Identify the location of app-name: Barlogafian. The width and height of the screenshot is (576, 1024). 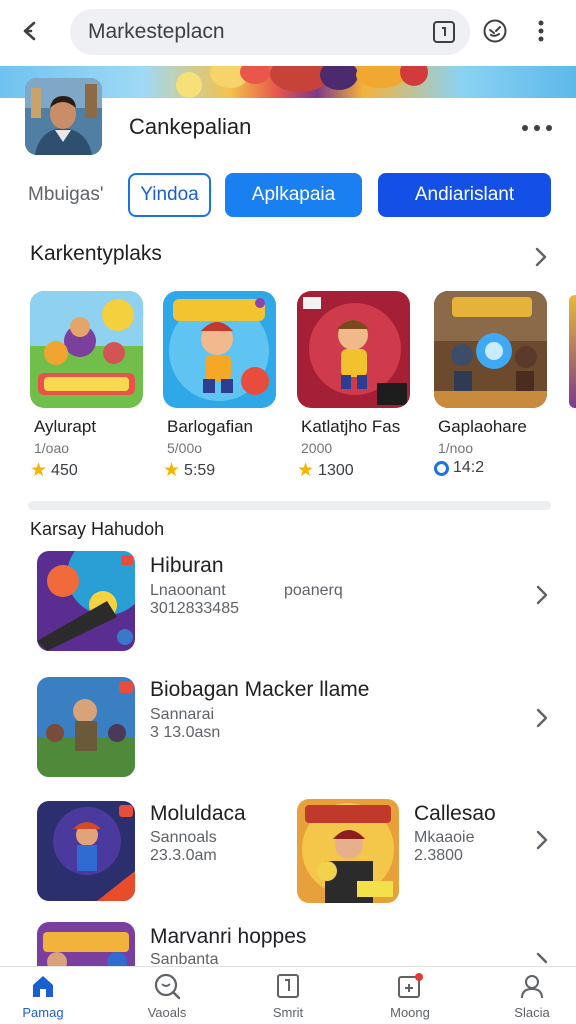
(210, 426).